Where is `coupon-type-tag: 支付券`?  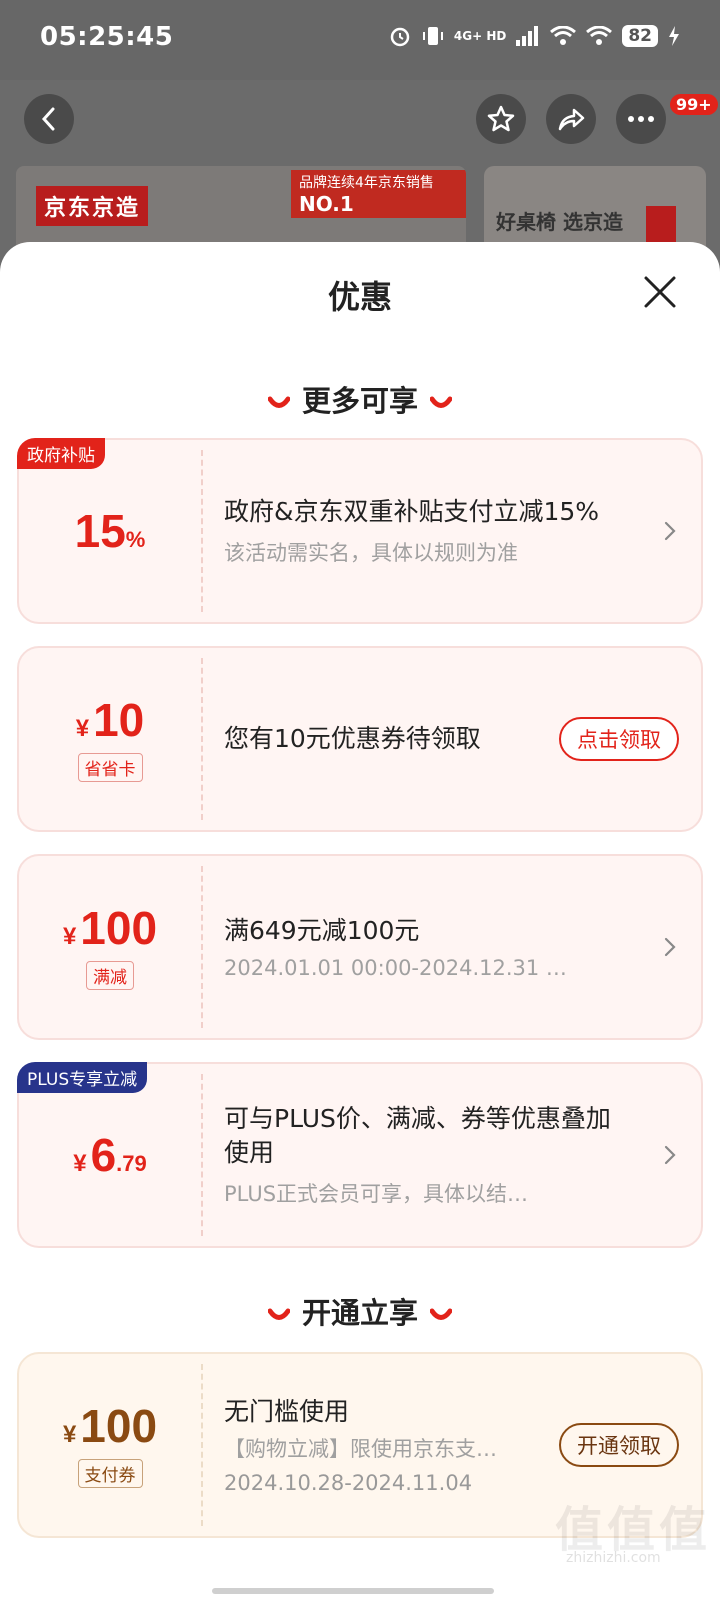 coupon-type-tag: 支付券 is located at coordinates (110, 1473).